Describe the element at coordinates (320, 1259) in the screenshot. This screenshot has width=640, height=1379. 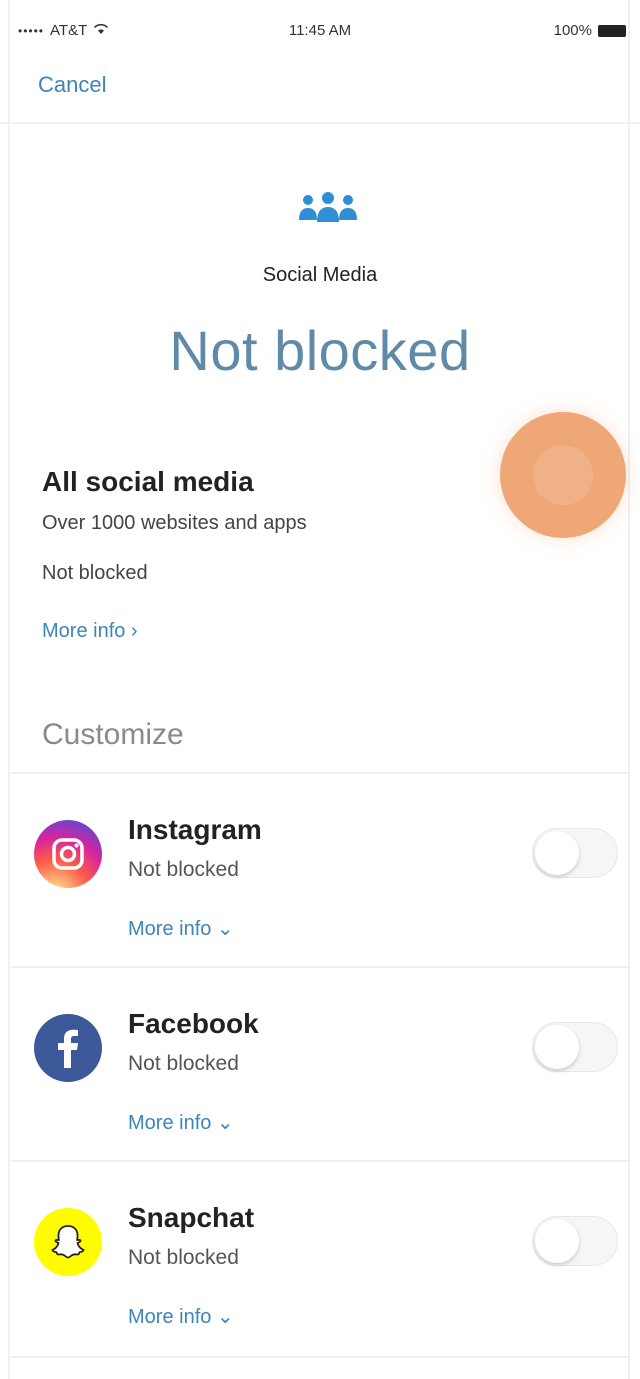
I see `app-row-snapchat: Snapchat Not blocked More info ⌄` at that location.